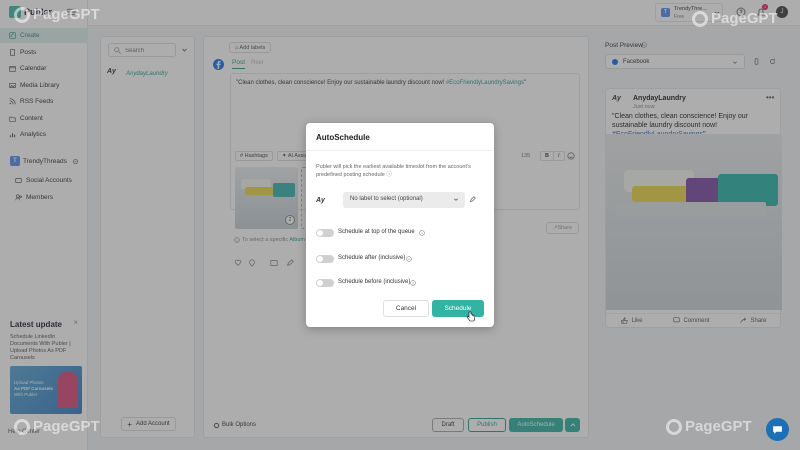 The height and width of the screenshot is (450, 800). I want to click on chat-support-button, so click(777, 429).